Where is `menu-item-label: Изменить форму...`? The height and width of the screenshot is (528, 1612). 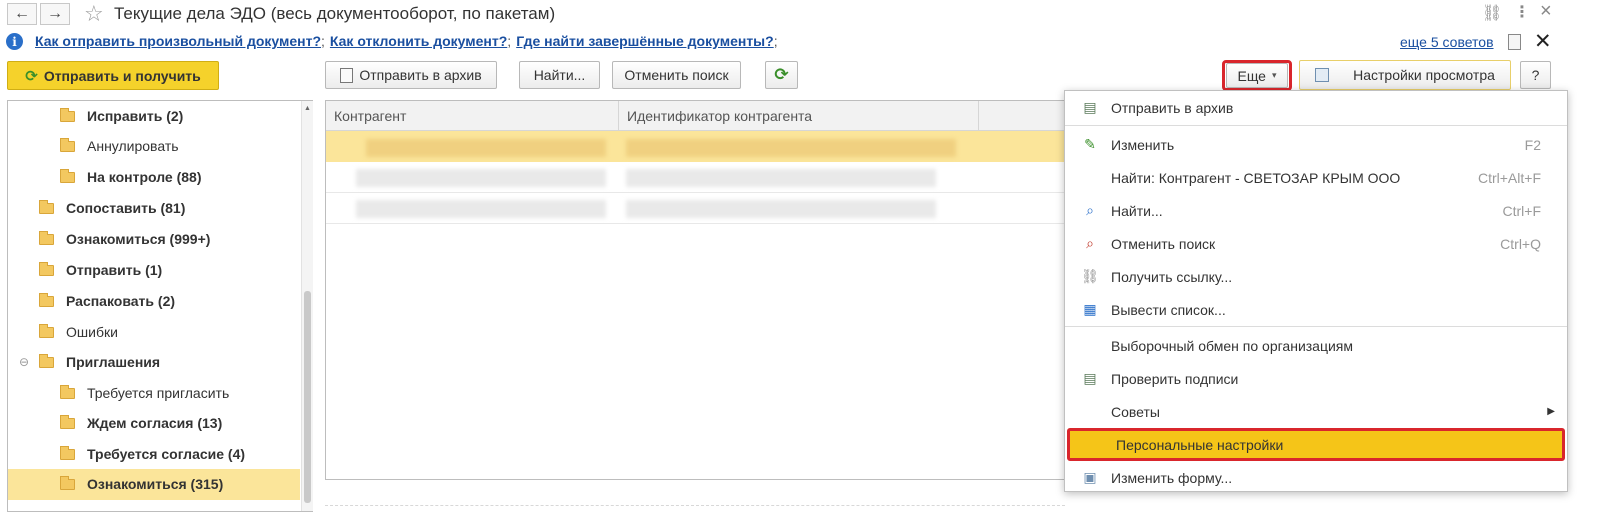
menu-item-label: Изменить форму... is located at coordinates (1172, 477).